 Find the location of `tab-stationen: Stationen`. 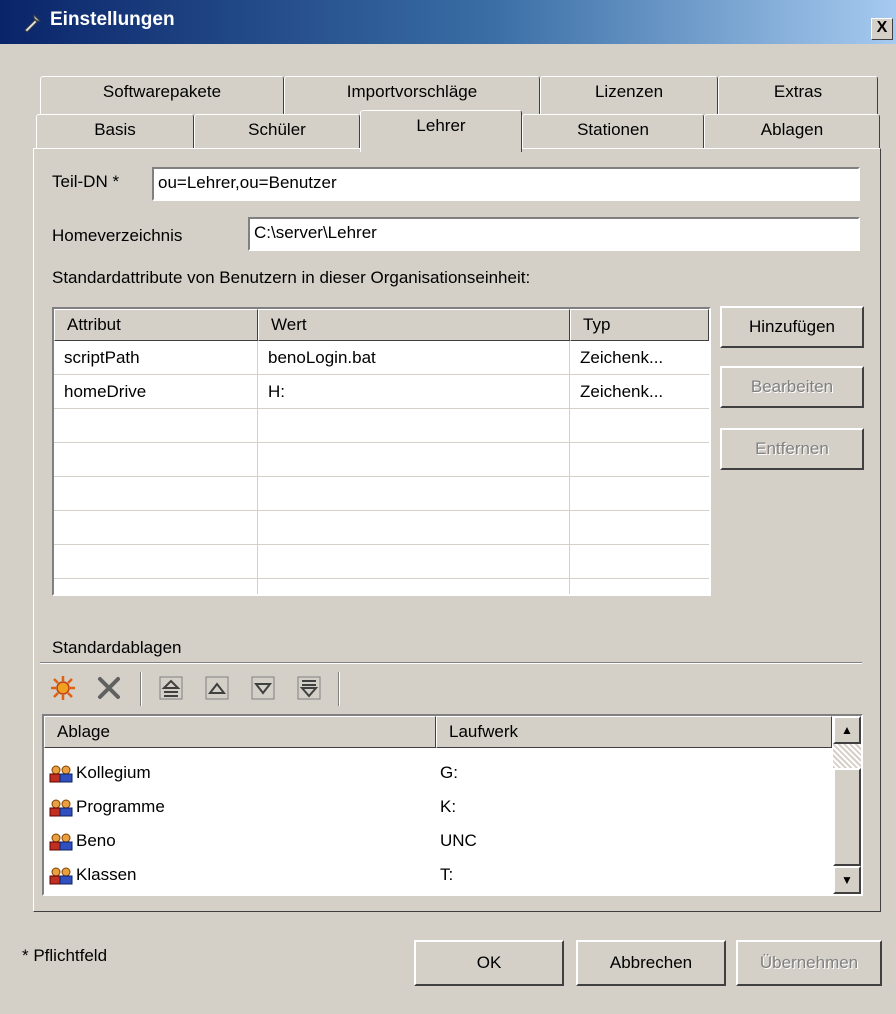

tab-stationen: Stationen is located at coordinates (613, 132).